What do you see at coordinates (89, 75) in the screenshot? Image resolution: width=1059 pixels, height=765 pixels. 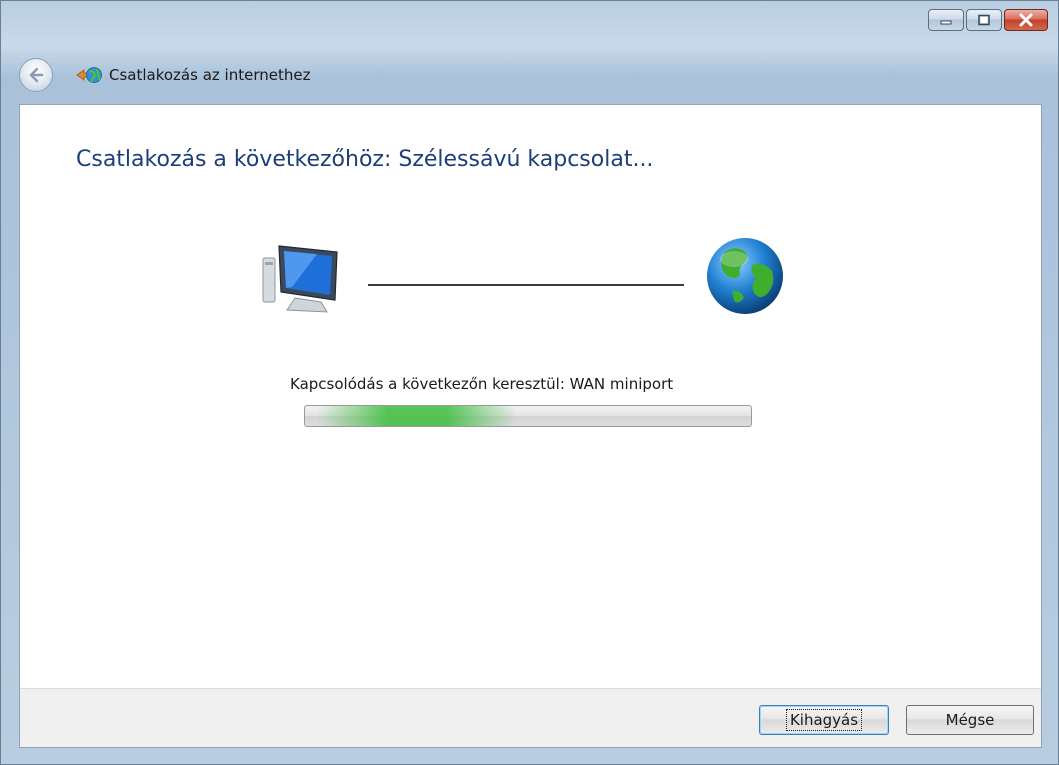 I see `network-globe-icon` at bounding box center [89, 75].